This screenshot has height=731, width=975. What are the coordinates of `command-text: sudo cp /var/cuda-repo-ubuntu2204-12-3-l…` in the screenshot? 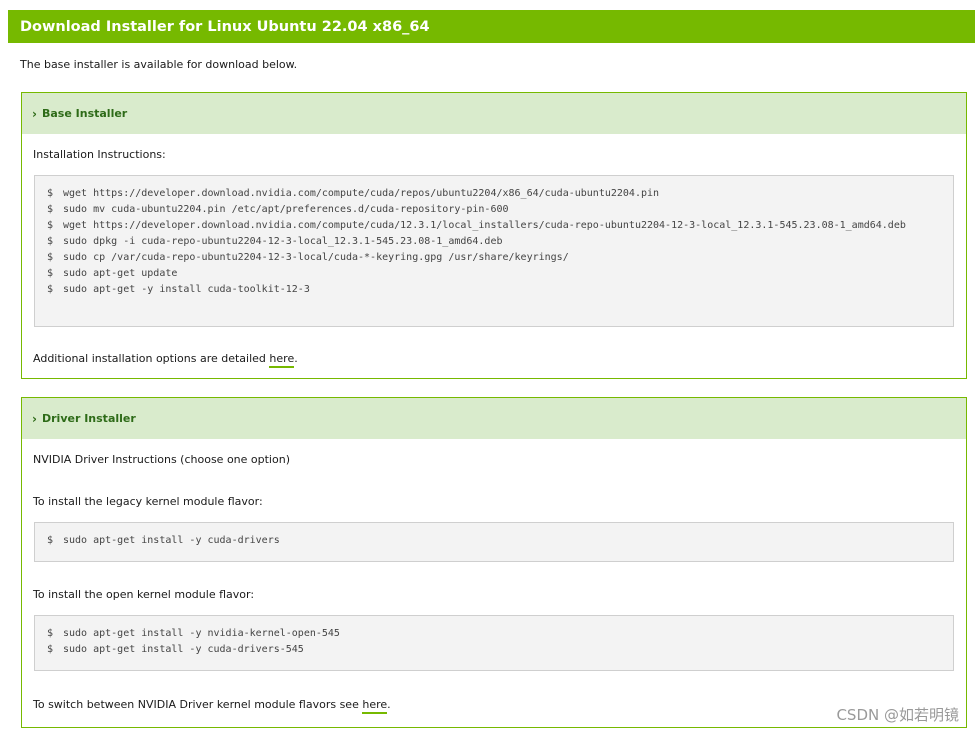 It's located at (316, 257).